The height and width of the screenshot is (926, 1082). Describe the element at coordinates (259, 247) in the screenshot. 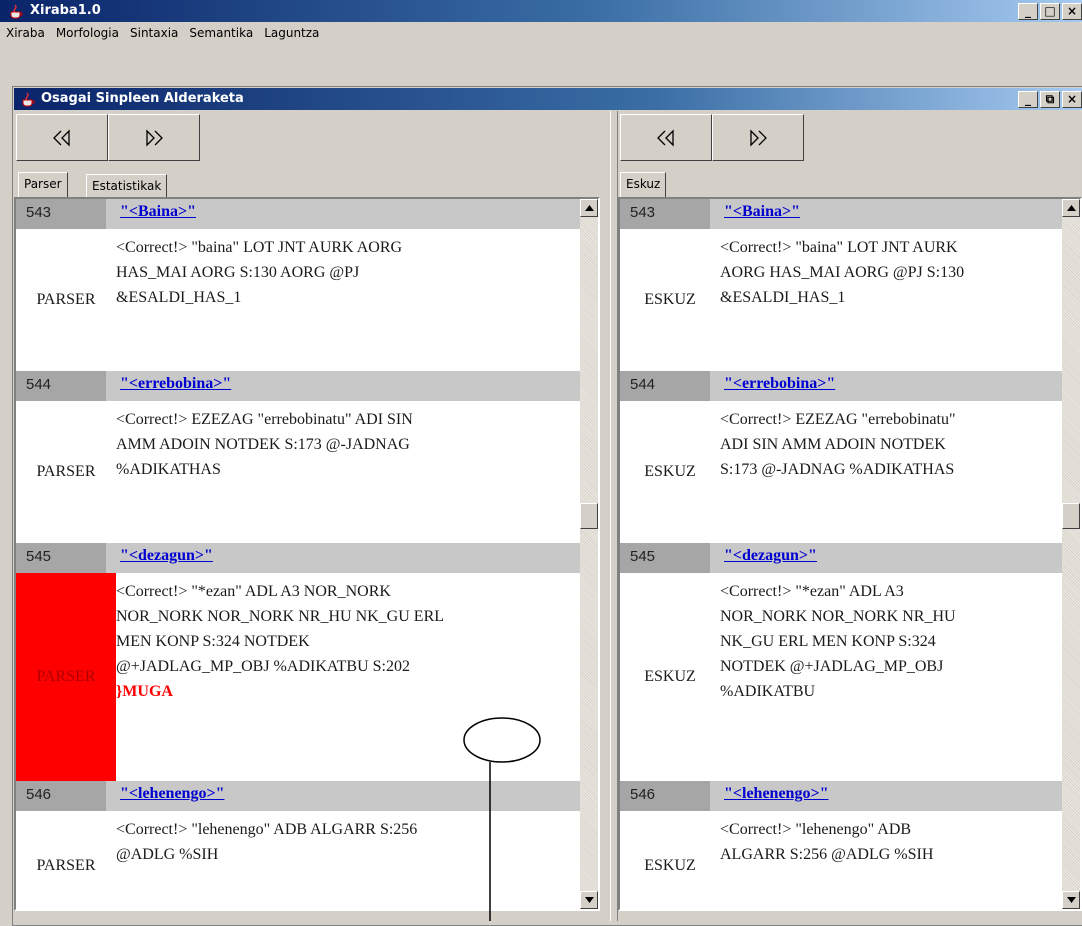

I see `analysis-line: <Correct!> "baina" LOT JNT AURK AORG` at that location.